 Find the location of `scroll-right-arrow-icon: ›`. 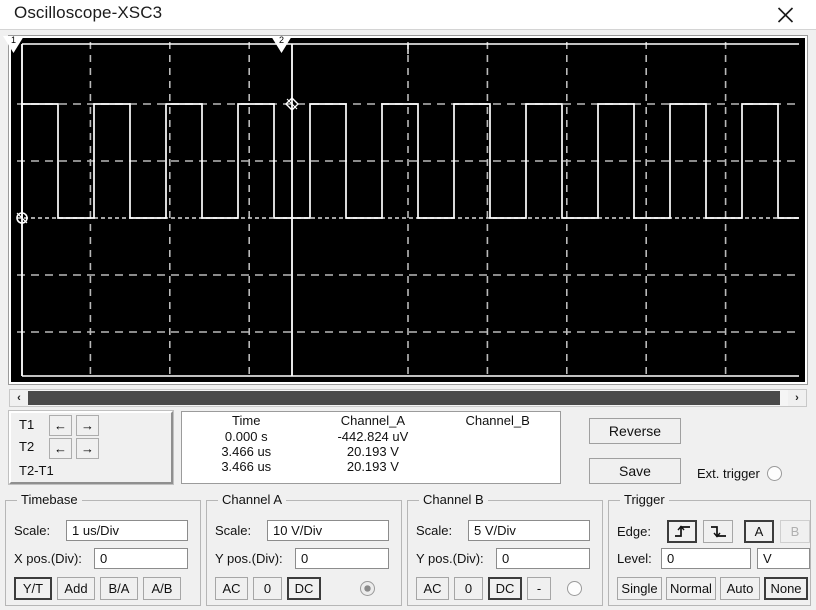

scroll-right-arrow-icon: › is located at coordinates (797, 398).